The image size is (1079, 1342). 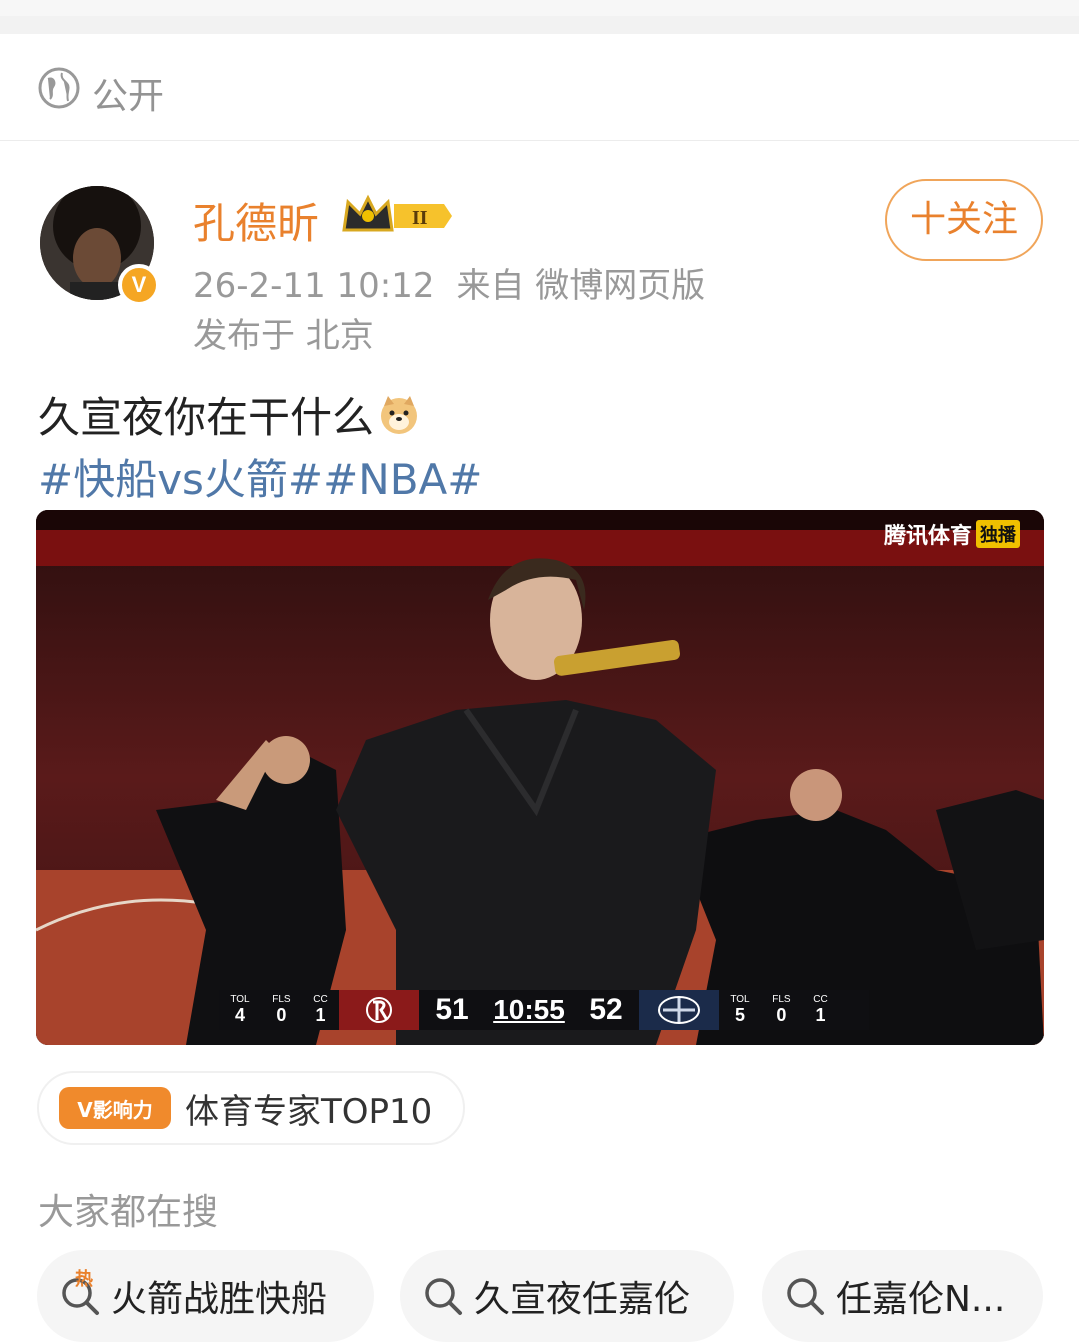 I want to click on member-crown-icon: II, so click(x=397, y=213).